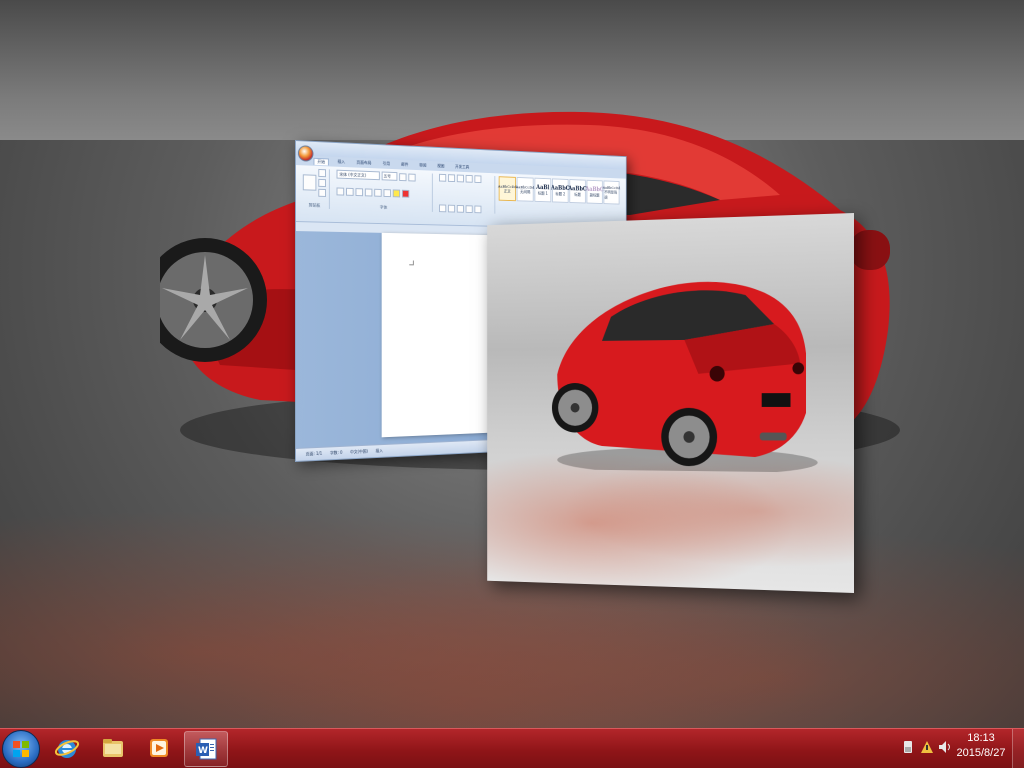  What do you see at coordinates (461, 167) in the screenshot?
I see `tab-developer: 开发工具` at bounding box center [461, 167].